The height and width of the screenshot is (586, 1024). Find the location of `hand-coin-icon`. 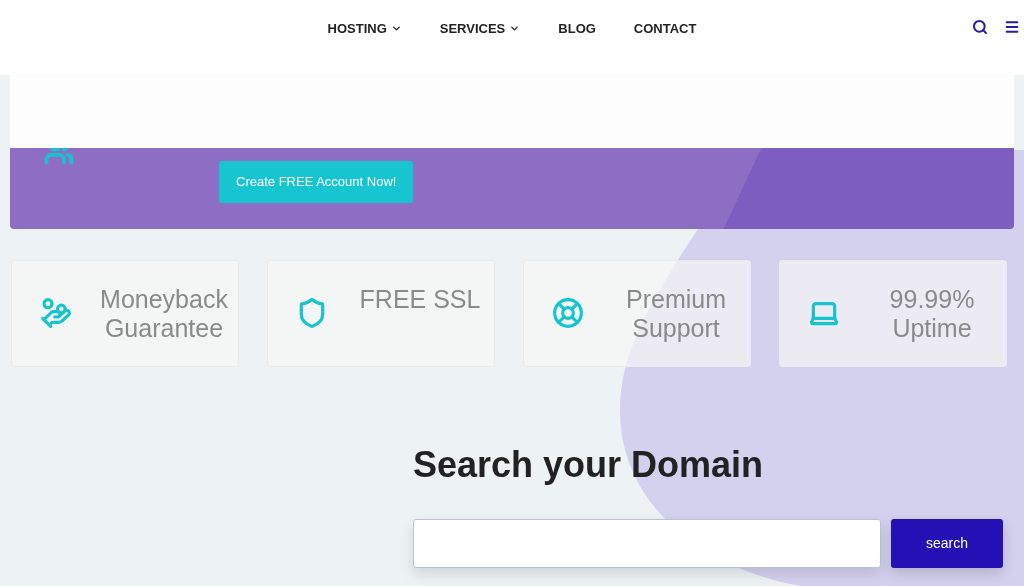

hand-coin-icon is located at coordinates (56, 313).